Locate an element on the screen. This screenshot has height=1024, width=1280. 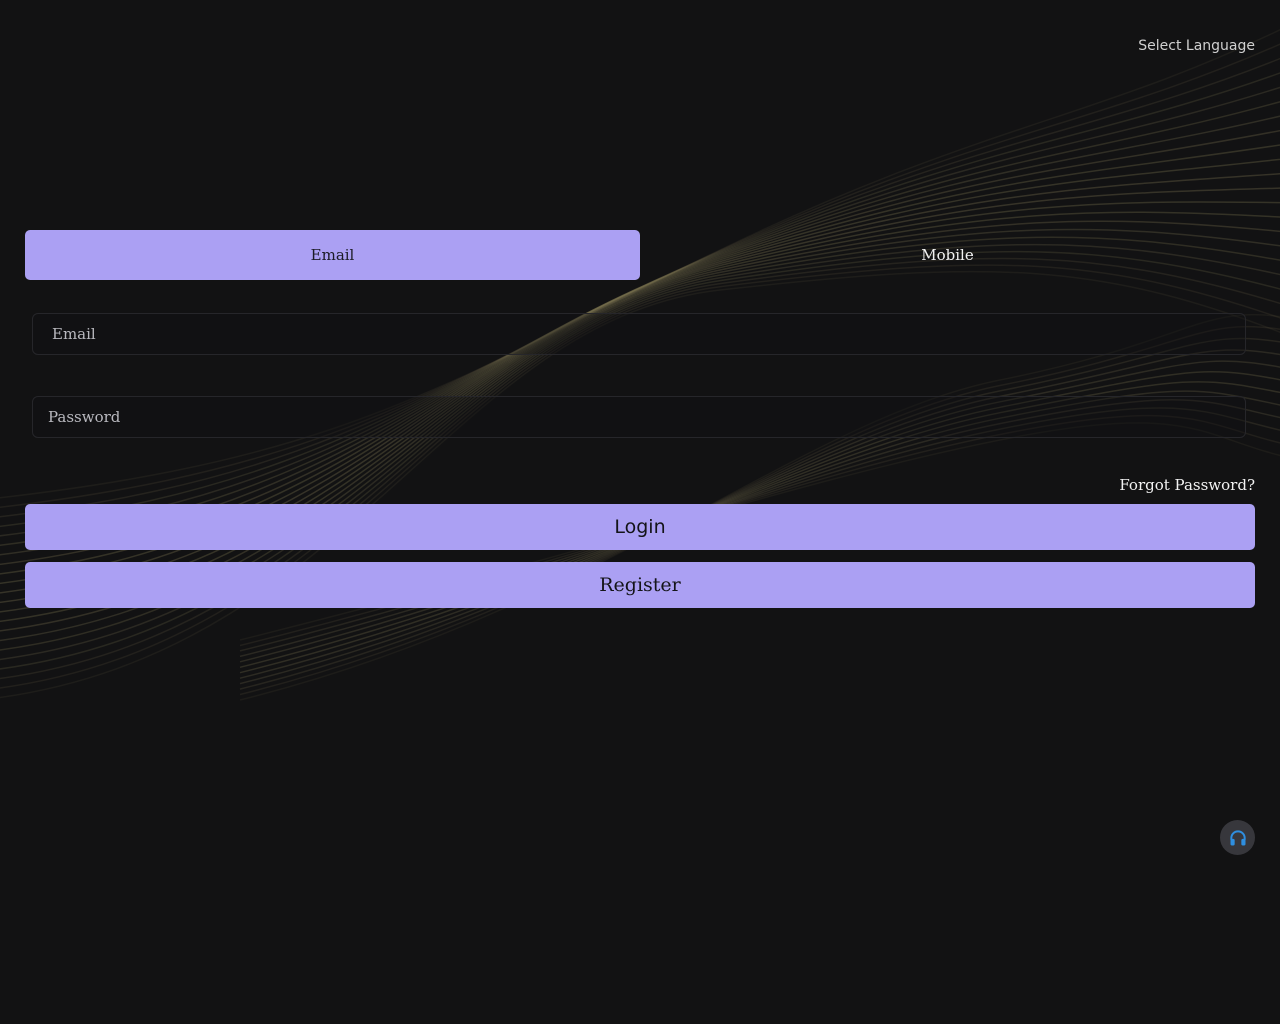
headset-icon is located at coordinates (1237, 837).